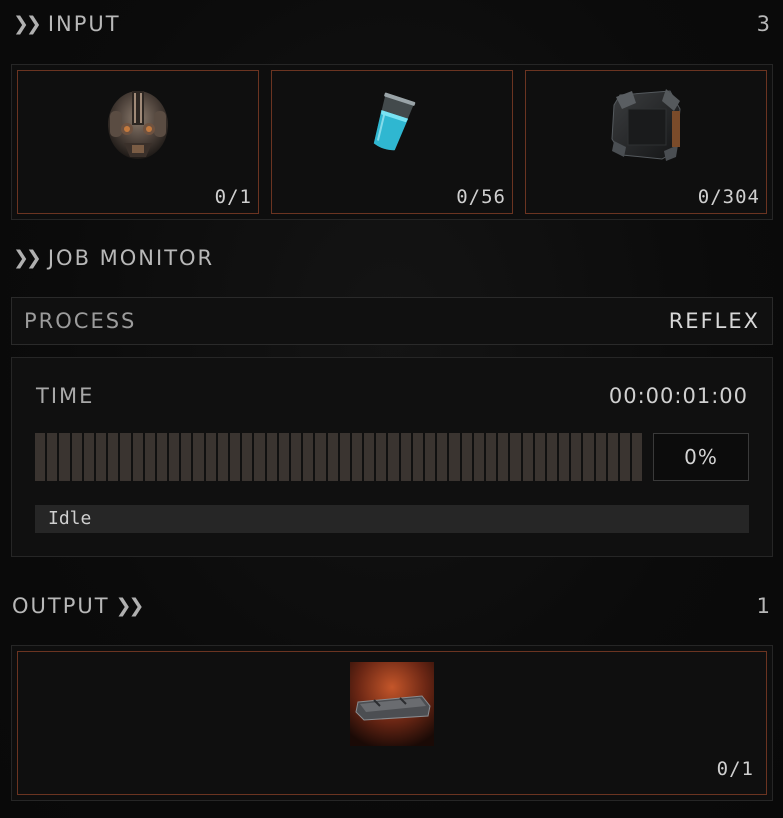 This screenshot has width=783, height=818. I want to click on job-monitor-title: JOB MONITOR, so click(131, 258).